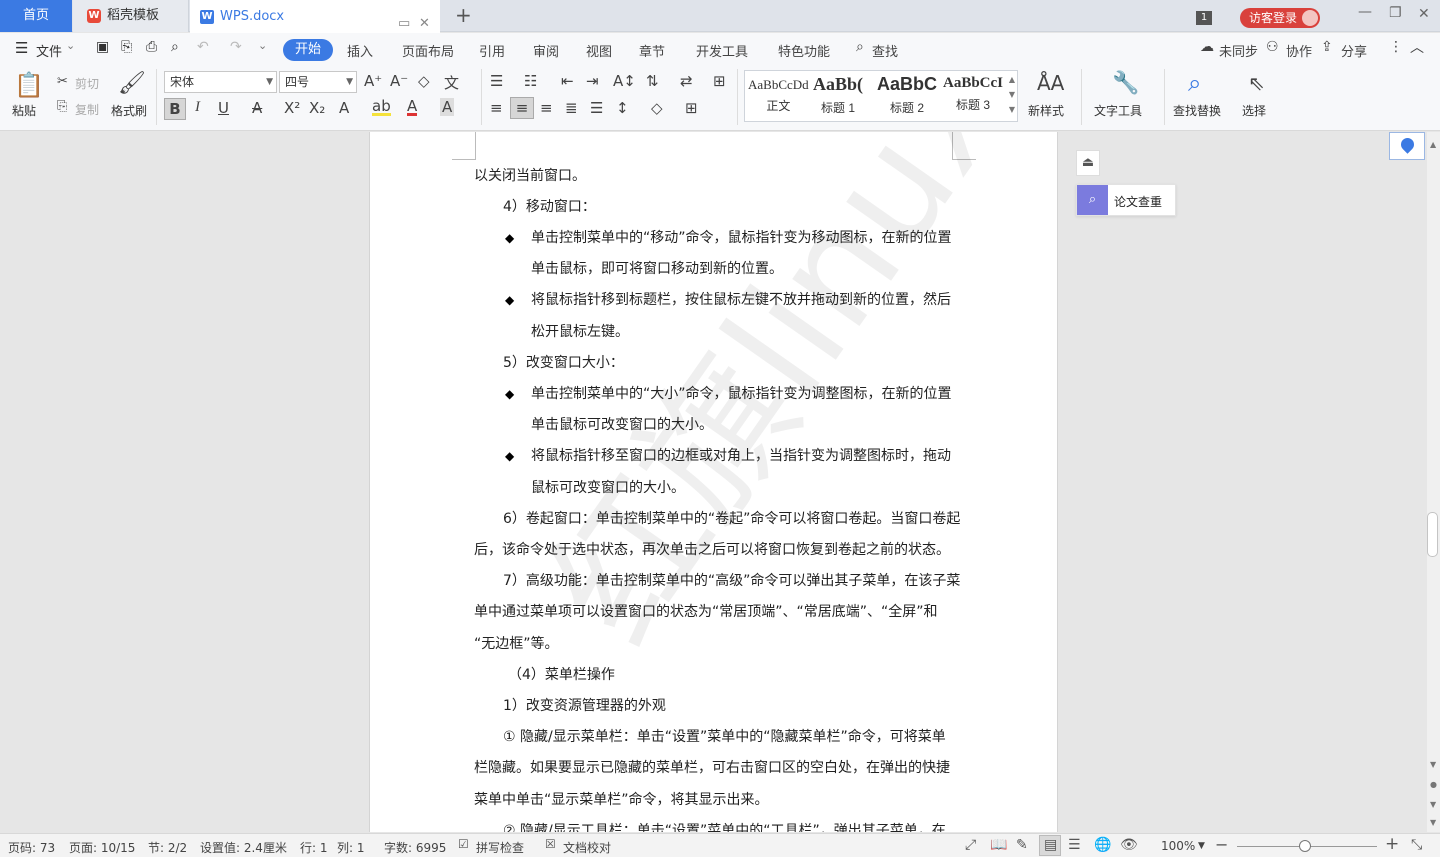 The width and height of the screenshot is (1440, 857). Describe the element at coordinates (587, 847) in the screenshot. I see `proofread-button: 文档校对` at that location.